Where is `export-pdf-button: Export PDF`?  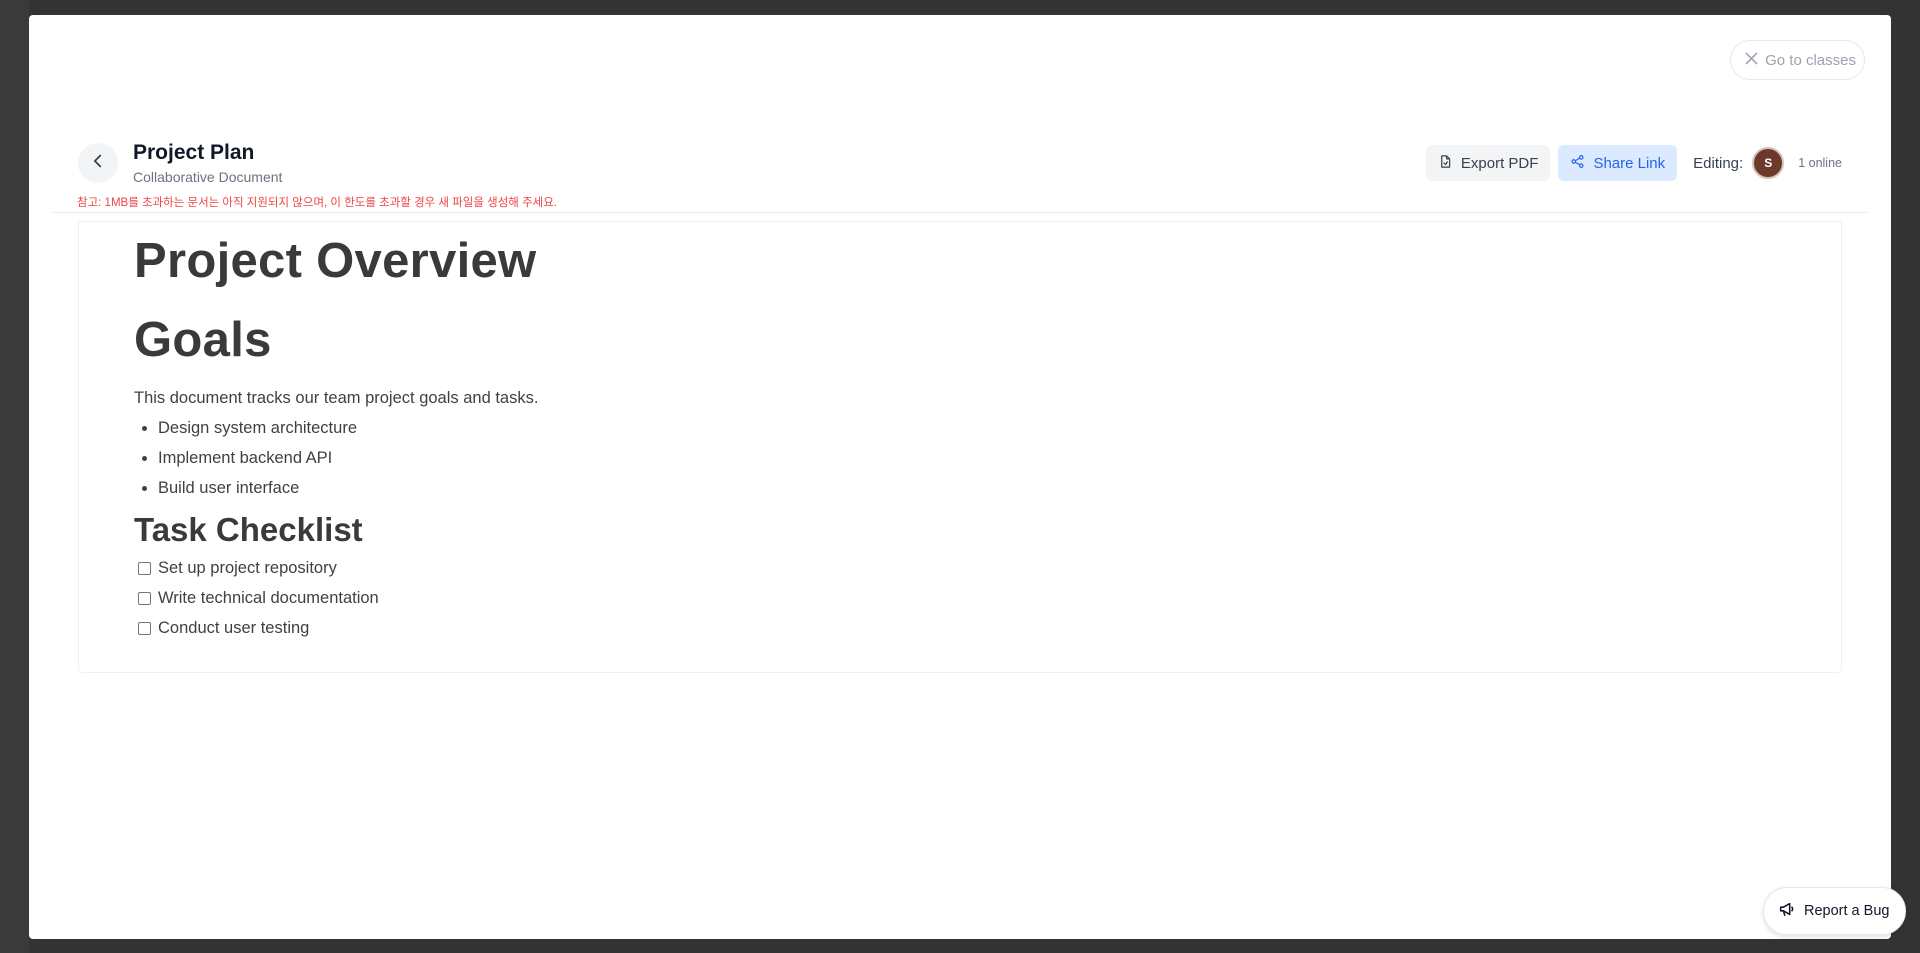
export-pdf-button: Export PDF is located at coordinates (1488, 163).